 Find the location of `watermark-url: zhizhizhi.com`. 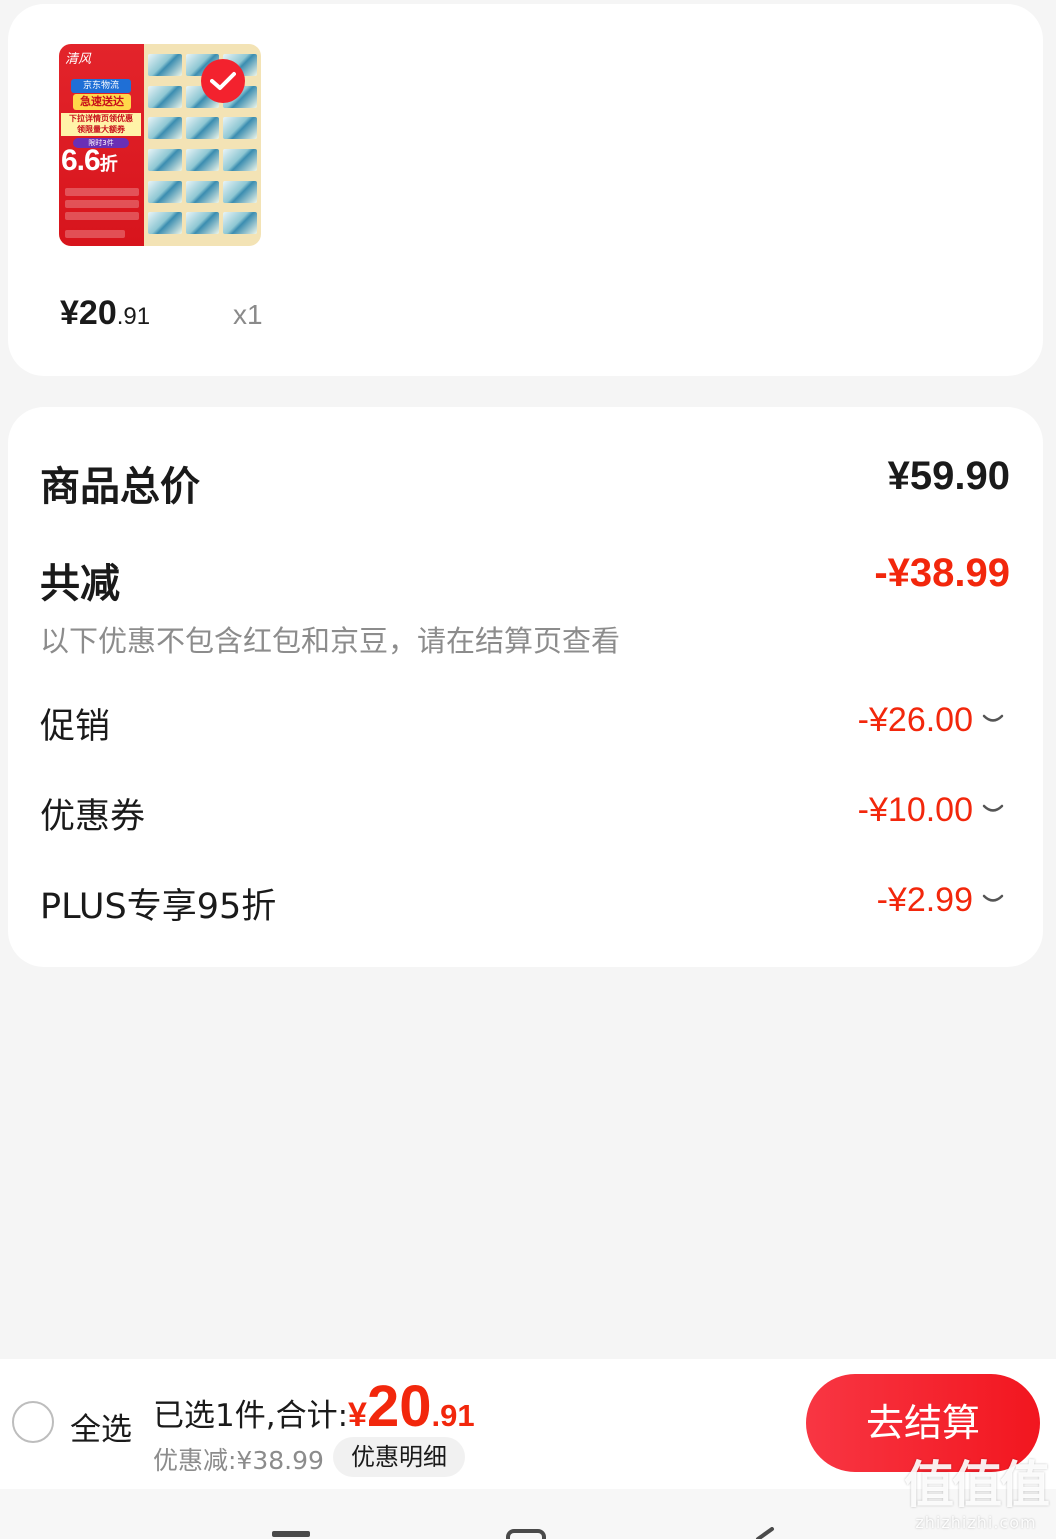

watermark-url: zhizhizhi.com is located at coordinates (976, 1522).